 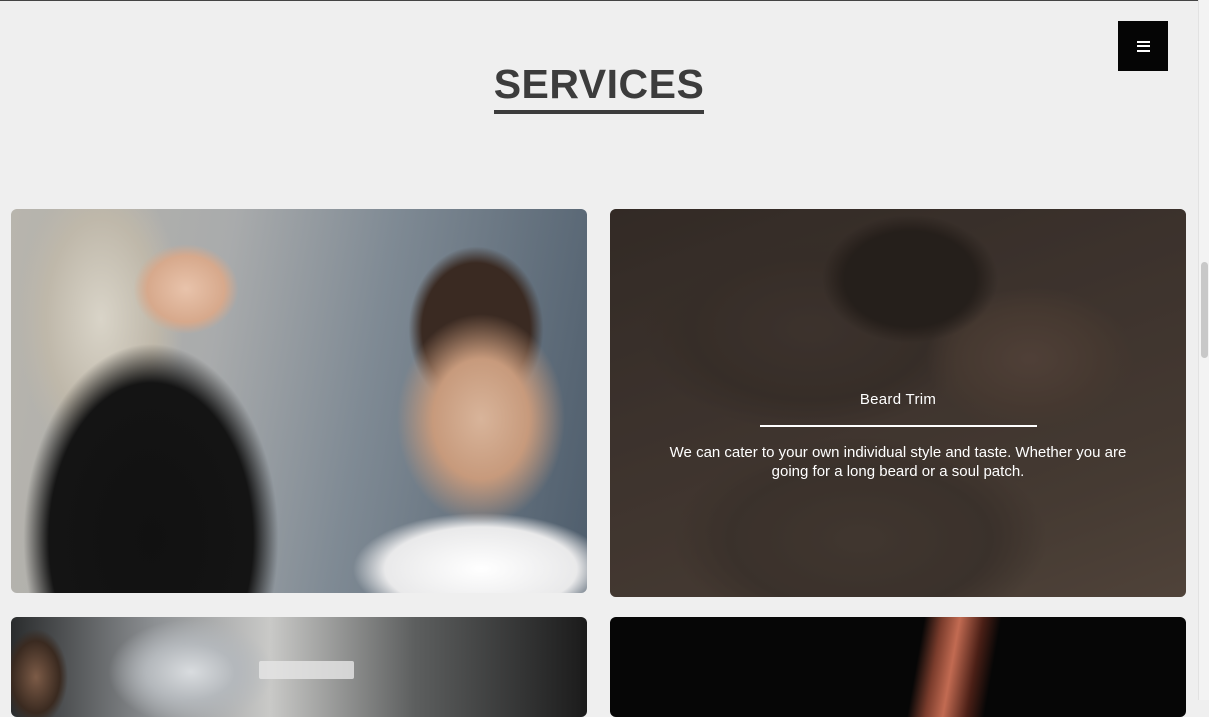 I want to click on section-title: SERVICES, so click(x=599, y=87).